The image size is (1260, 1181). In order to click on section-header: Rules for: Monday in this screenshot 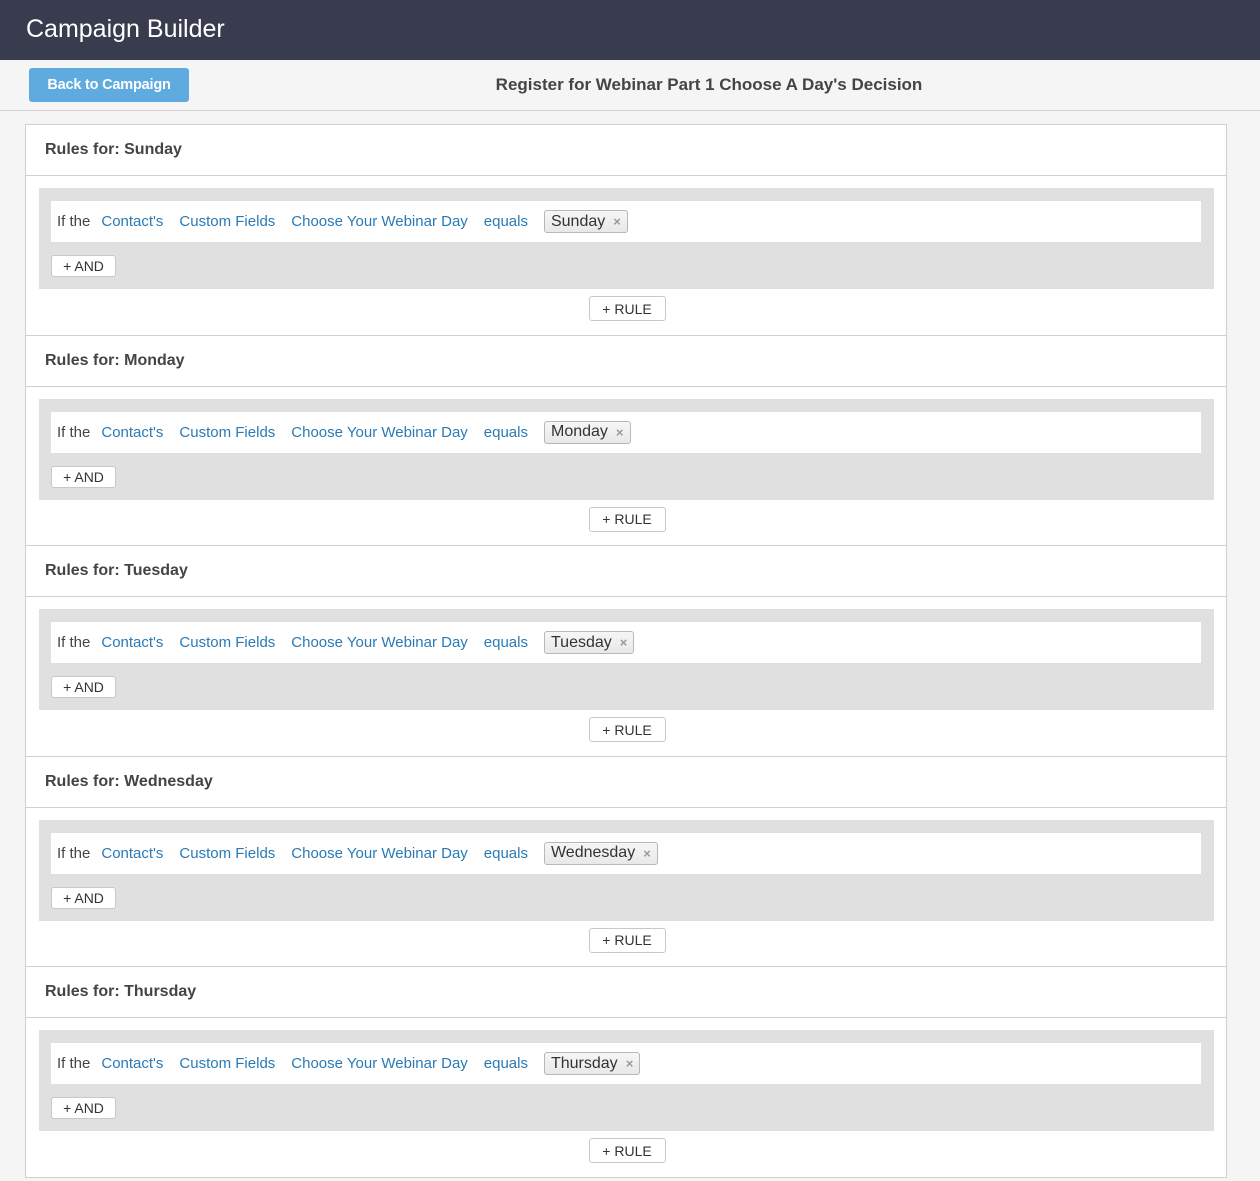, I will do `click(626, 361)`.